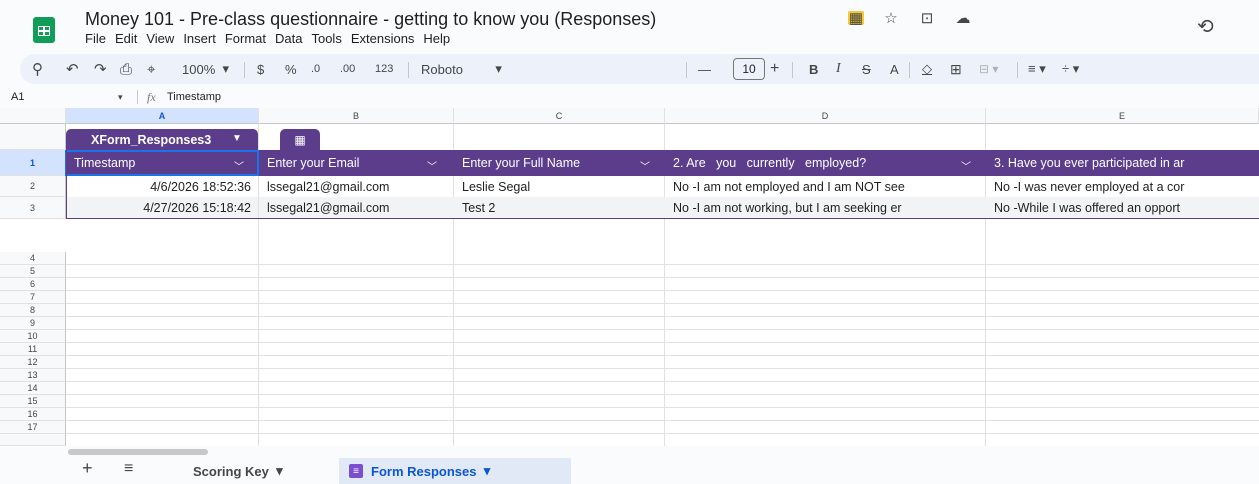  Describe the element at coordinates (33, 401) in the screenshot. I see `row-header-15: 15` at that location.